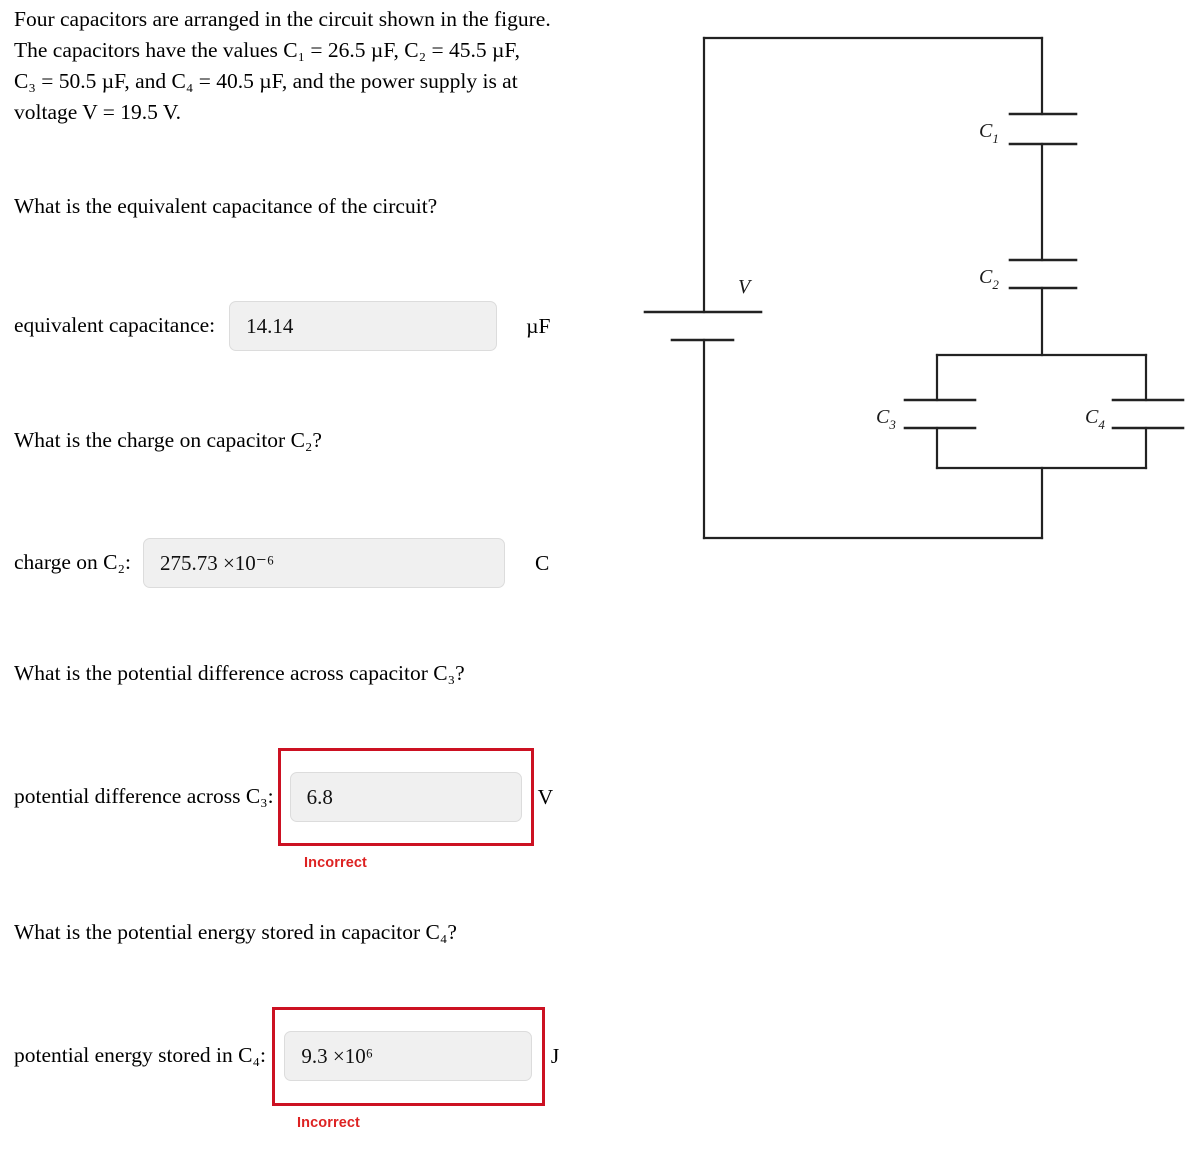 This screenshot has height=1158, width=1200. Describe the element at coordinates (144, 796) in the screenshot. I see `answer-label-3: potential difference across C₃:` at that location.